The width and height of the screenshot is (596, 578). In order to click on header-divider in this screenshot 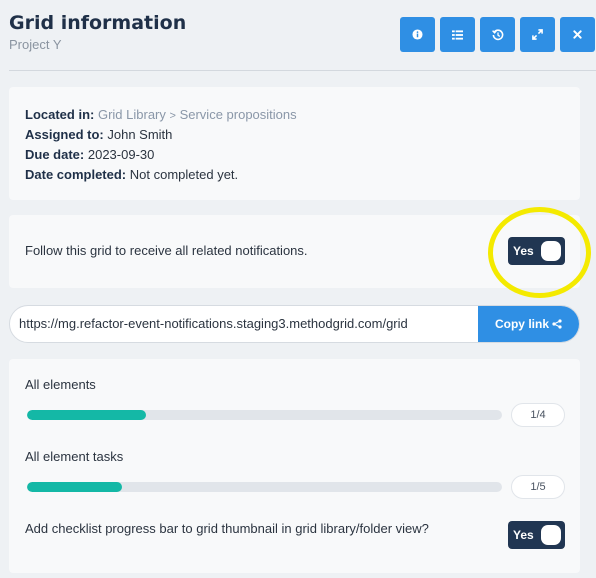, I will do `click(302, 70)`.